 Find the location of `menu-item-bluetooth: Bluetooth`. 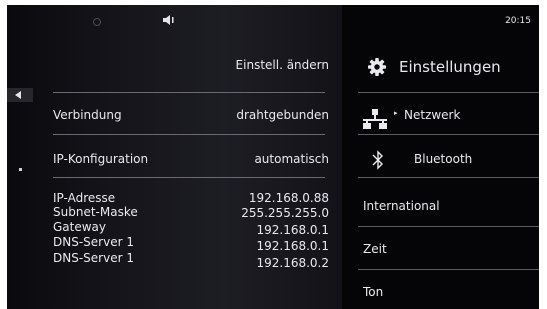

menu-item-bluetooth: Bluetooth is located at coordinates (443, 159).